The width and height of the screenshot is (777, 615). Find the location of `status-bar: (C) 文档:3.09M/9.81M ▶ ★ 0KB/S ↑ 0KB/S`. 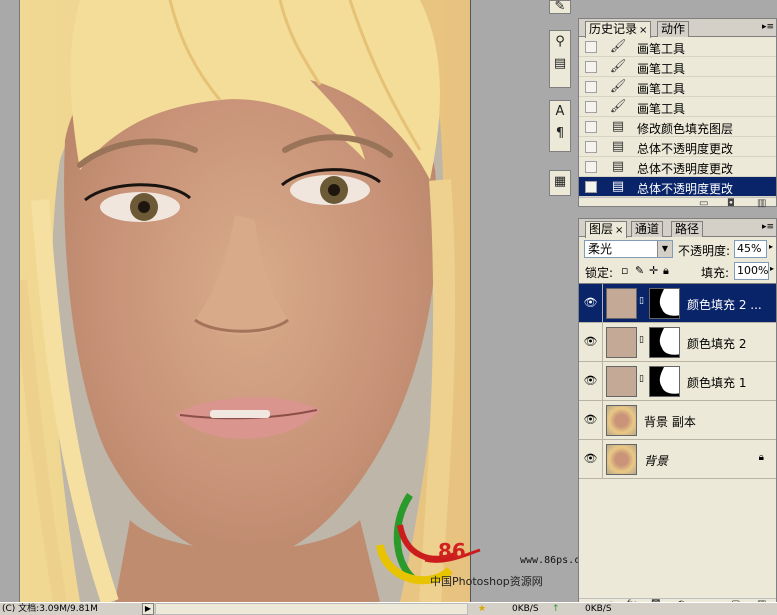

status-bar: (C) 文档:3.09M/9.81M ▶ ★ 0KB/S ↑ 0KB/S is located at coordinates (388, 608).